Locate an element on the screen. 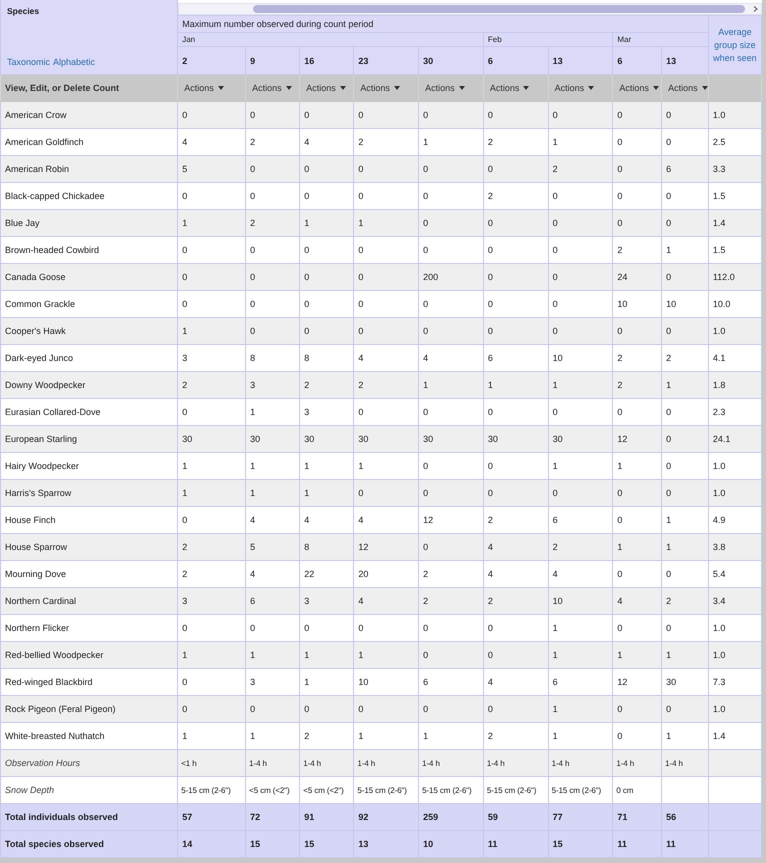  species-name: Cooper's Hawk is located at coordinates (89, 331).